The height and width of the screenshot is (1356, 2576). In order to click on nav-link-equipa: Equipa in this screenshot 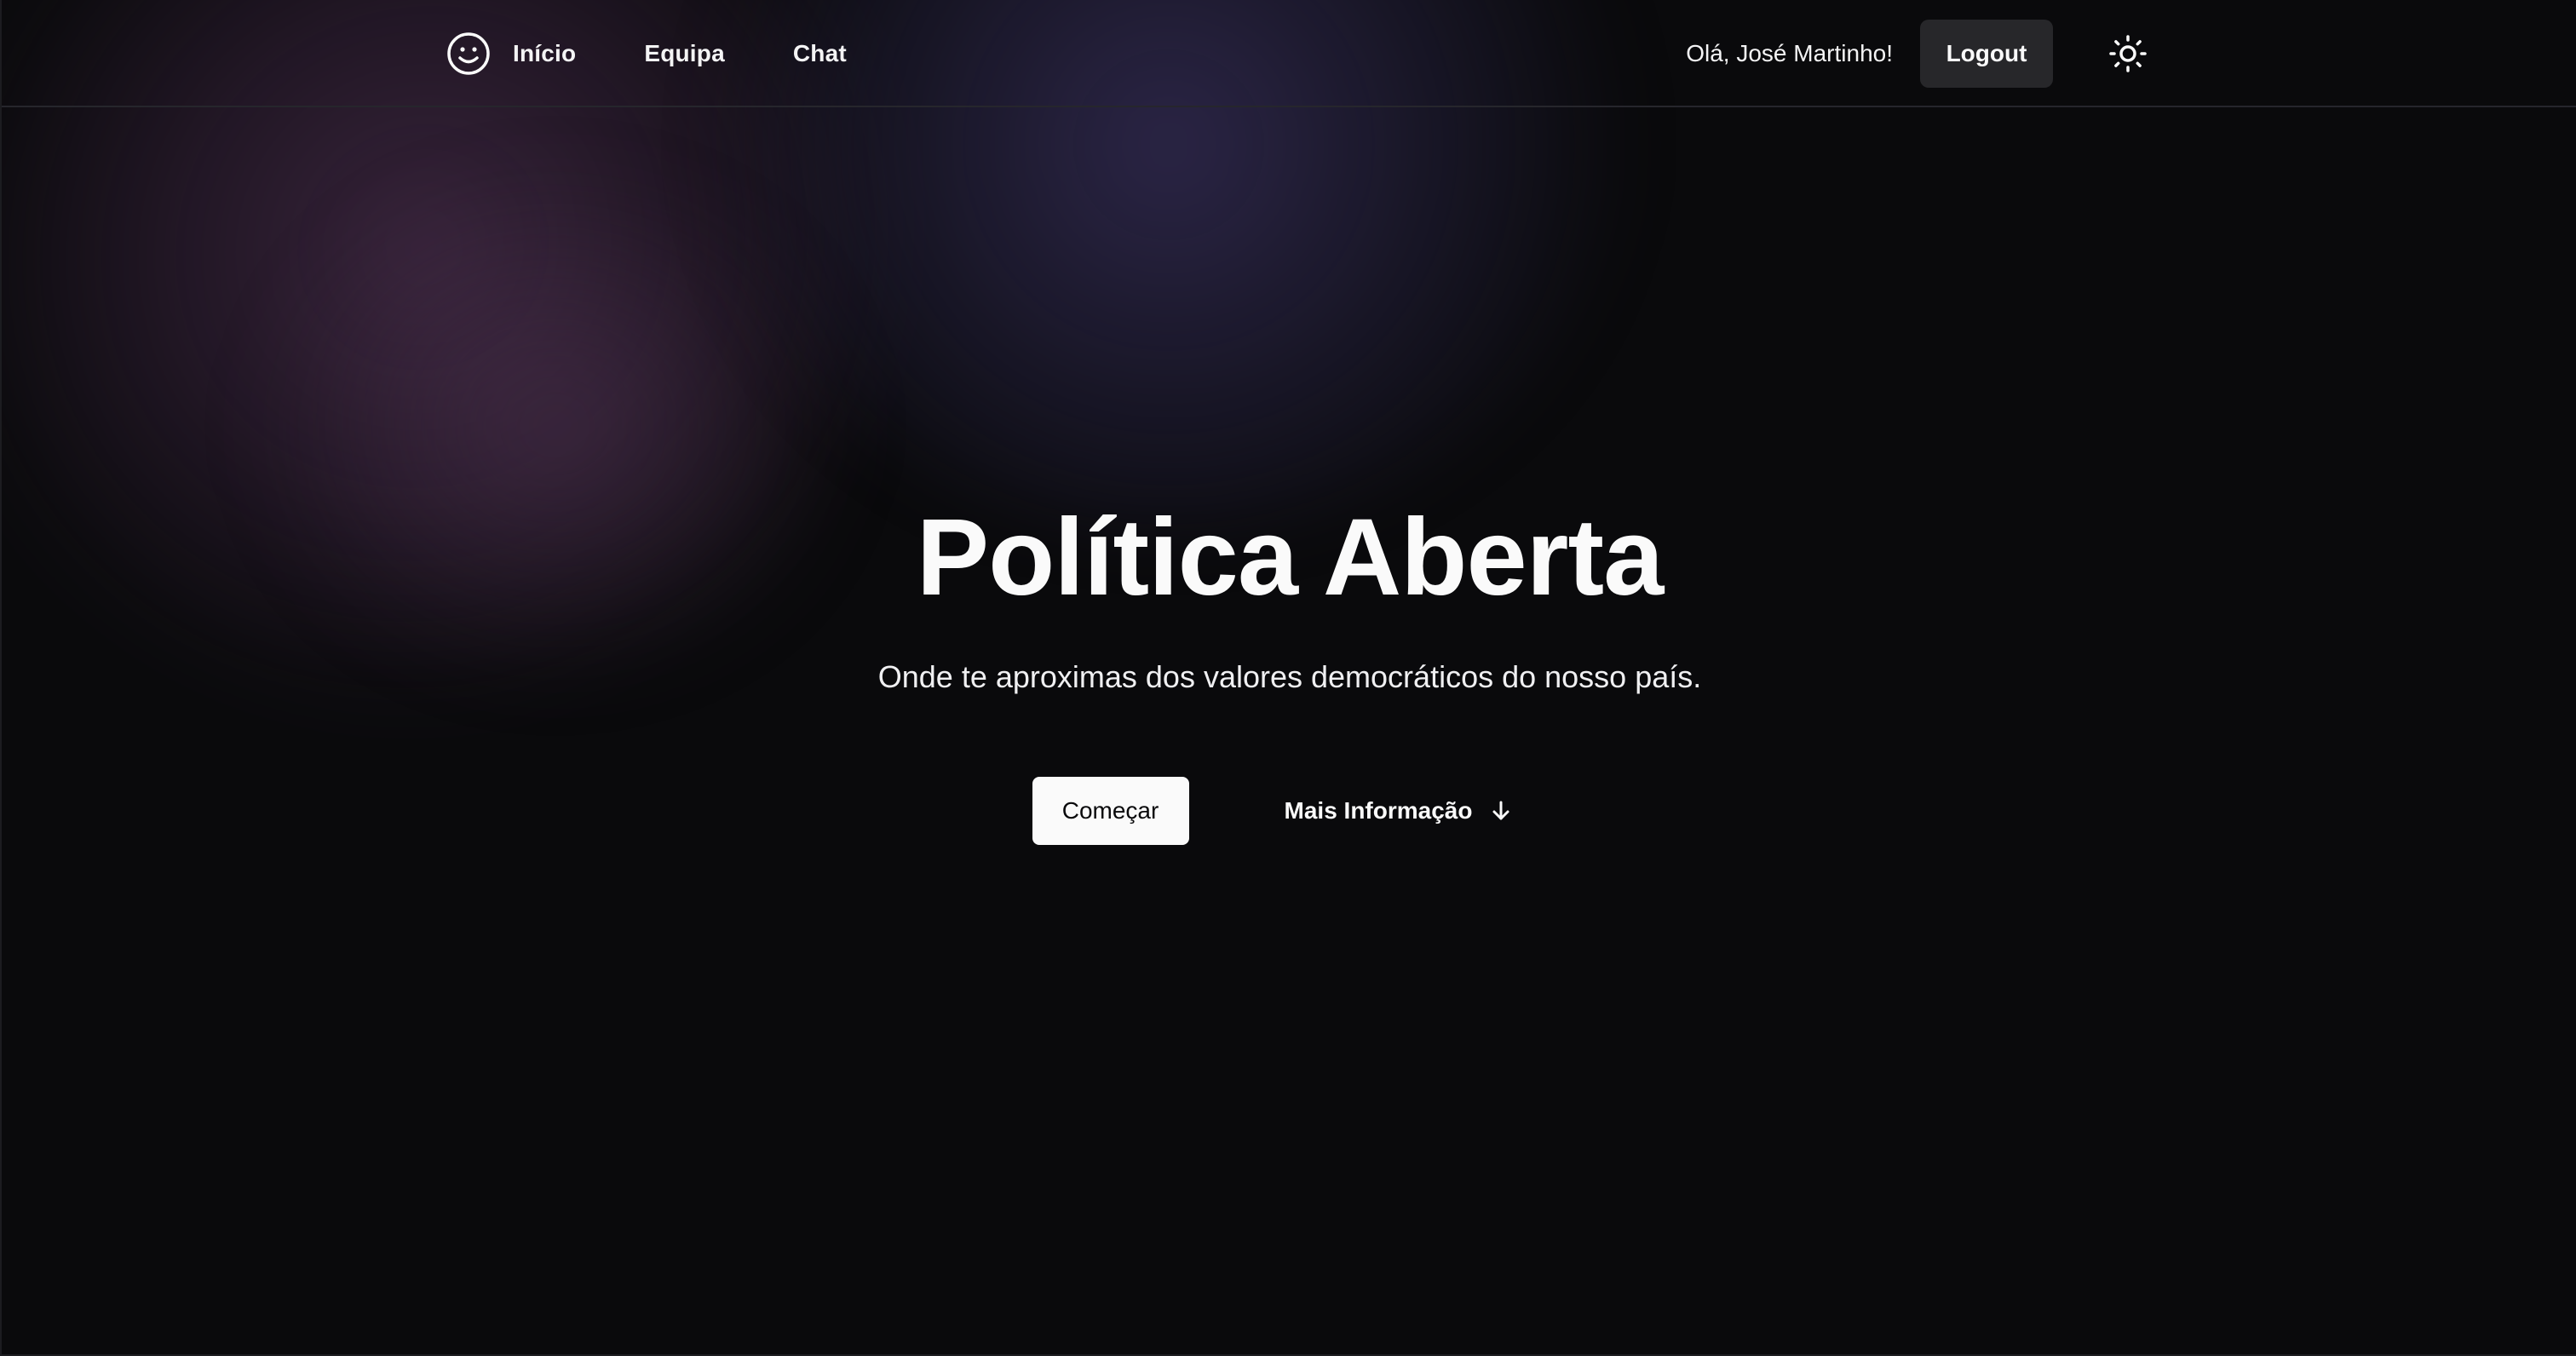, I will do `click(684, 53)`.